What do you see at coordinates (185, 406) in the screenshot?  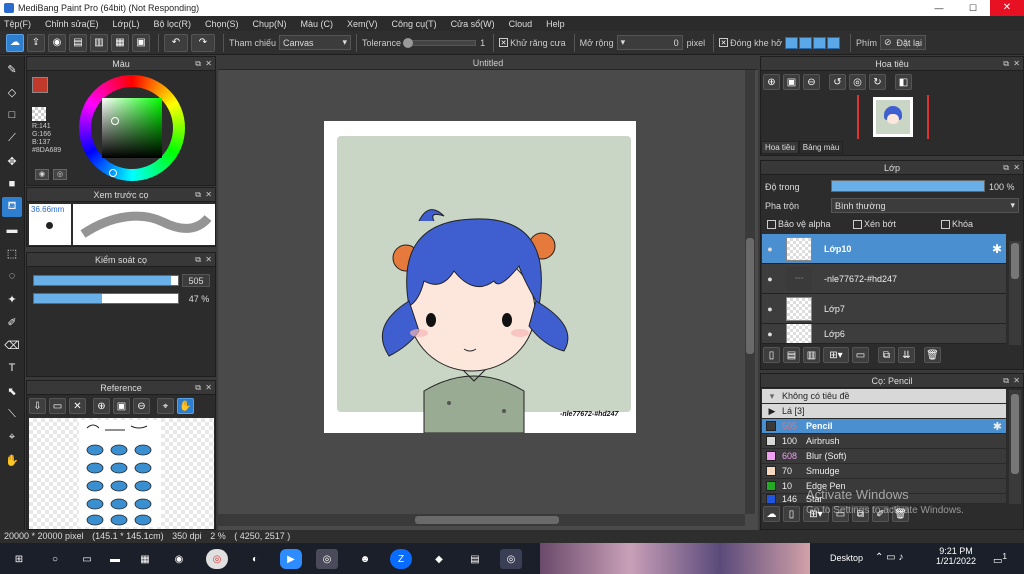 I see `hand-icon: ✋` at bounding box center [185, 406].